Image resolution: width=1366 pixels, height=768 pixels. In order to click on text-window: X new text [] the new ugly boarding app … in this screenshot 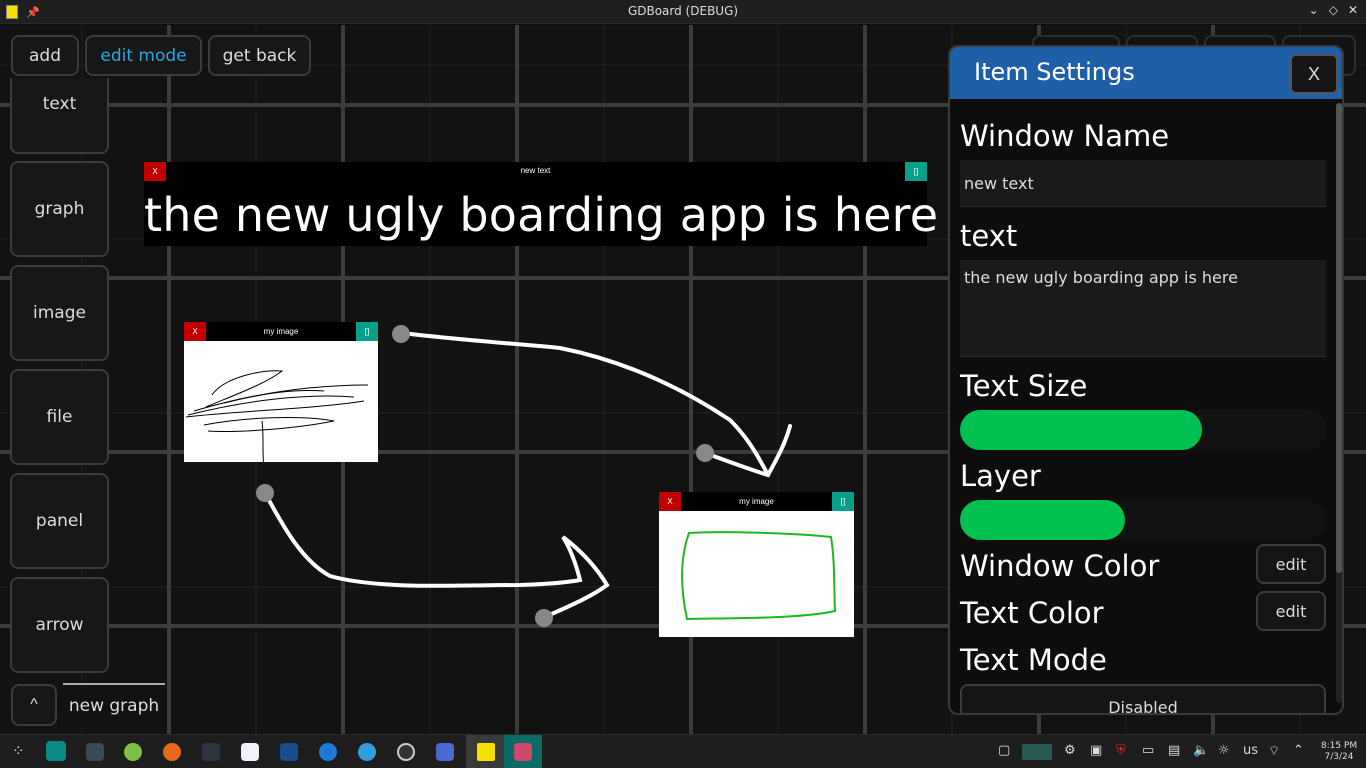, I will do `click(541, 204)`.